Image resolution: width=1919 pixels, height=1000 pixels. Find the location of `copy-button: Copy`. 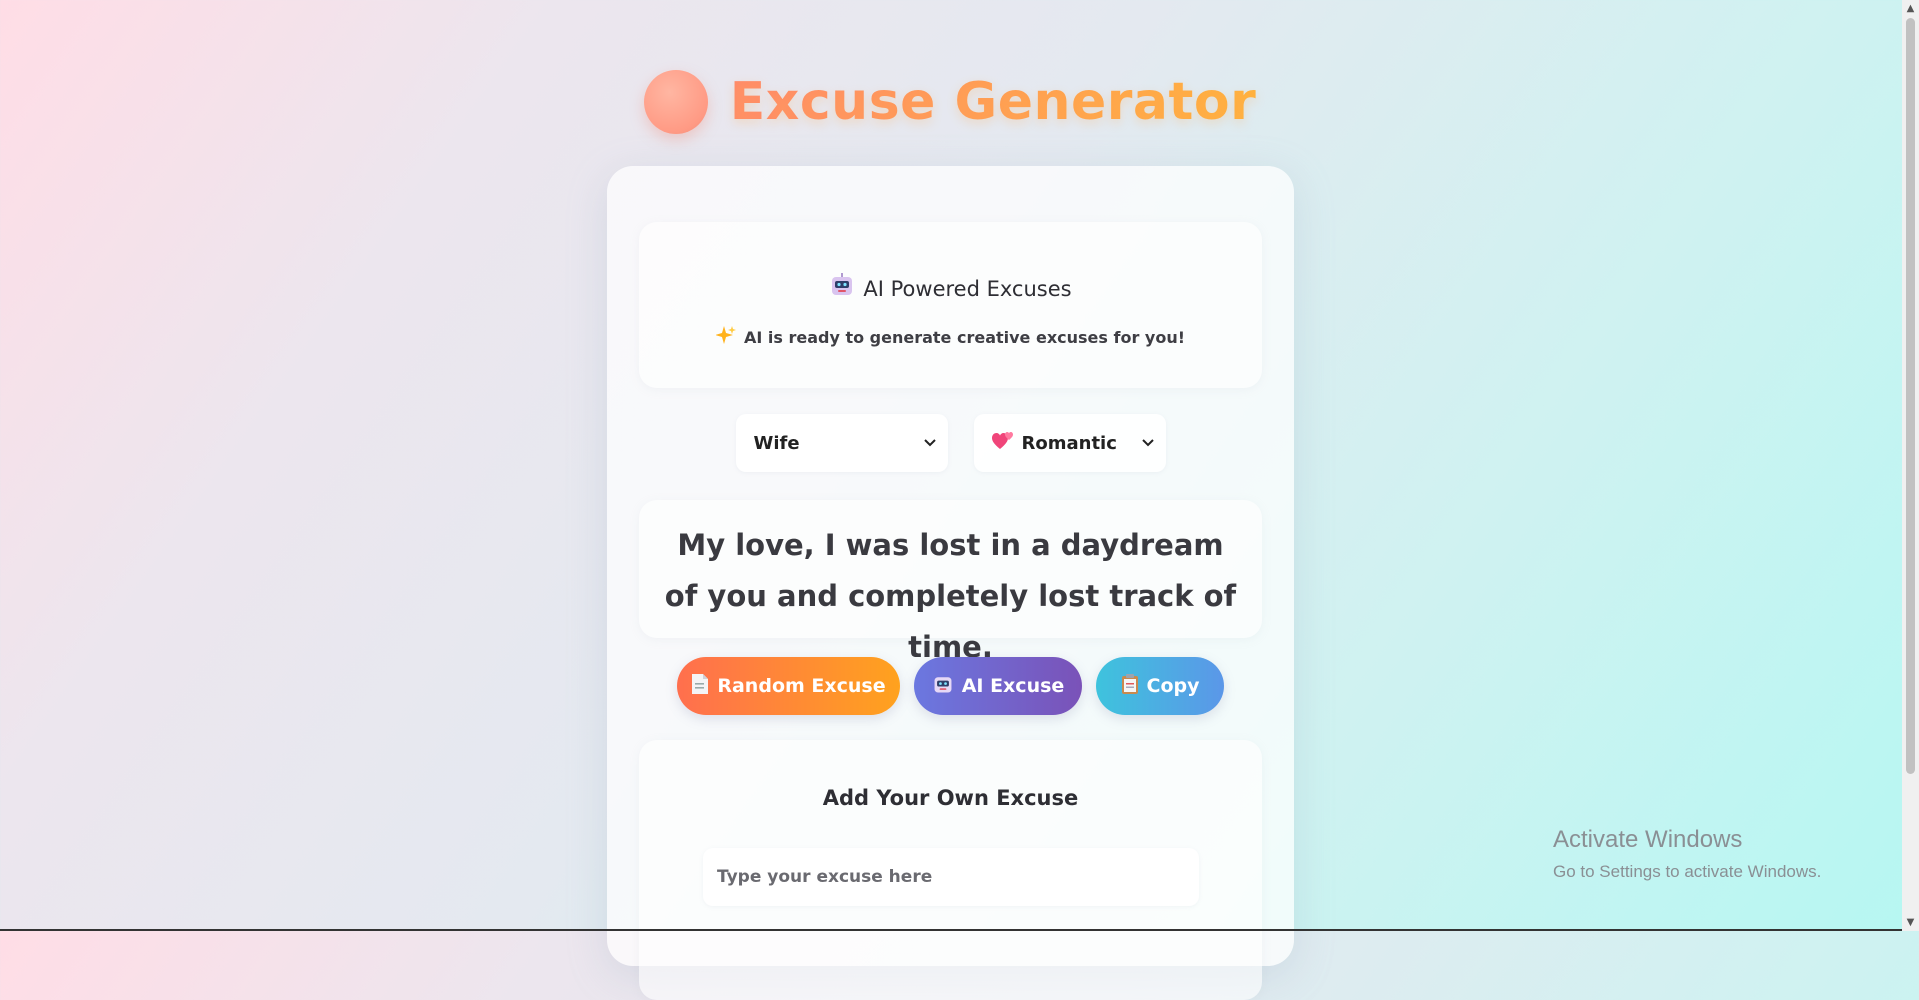

copy-button: Copy is located at coordinates (1160, 686).